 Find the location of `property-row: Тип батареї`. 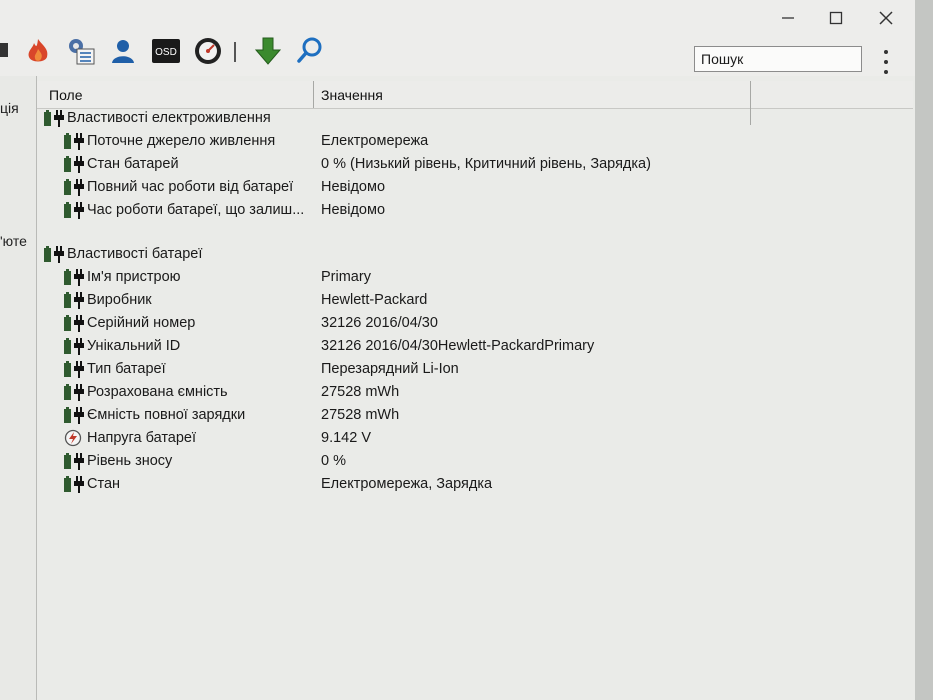

property-row: Тип батареї is located at coordinates (114, 368).